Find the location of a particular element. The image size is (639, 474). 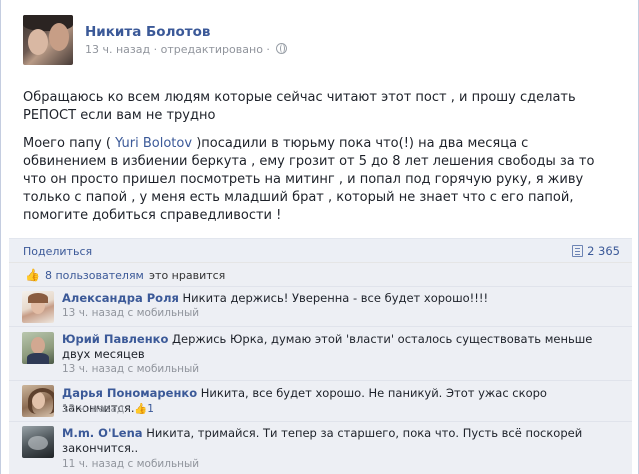

comment-meta: 12 ч. назад · 👍1 is located at coordinates (108, 409).